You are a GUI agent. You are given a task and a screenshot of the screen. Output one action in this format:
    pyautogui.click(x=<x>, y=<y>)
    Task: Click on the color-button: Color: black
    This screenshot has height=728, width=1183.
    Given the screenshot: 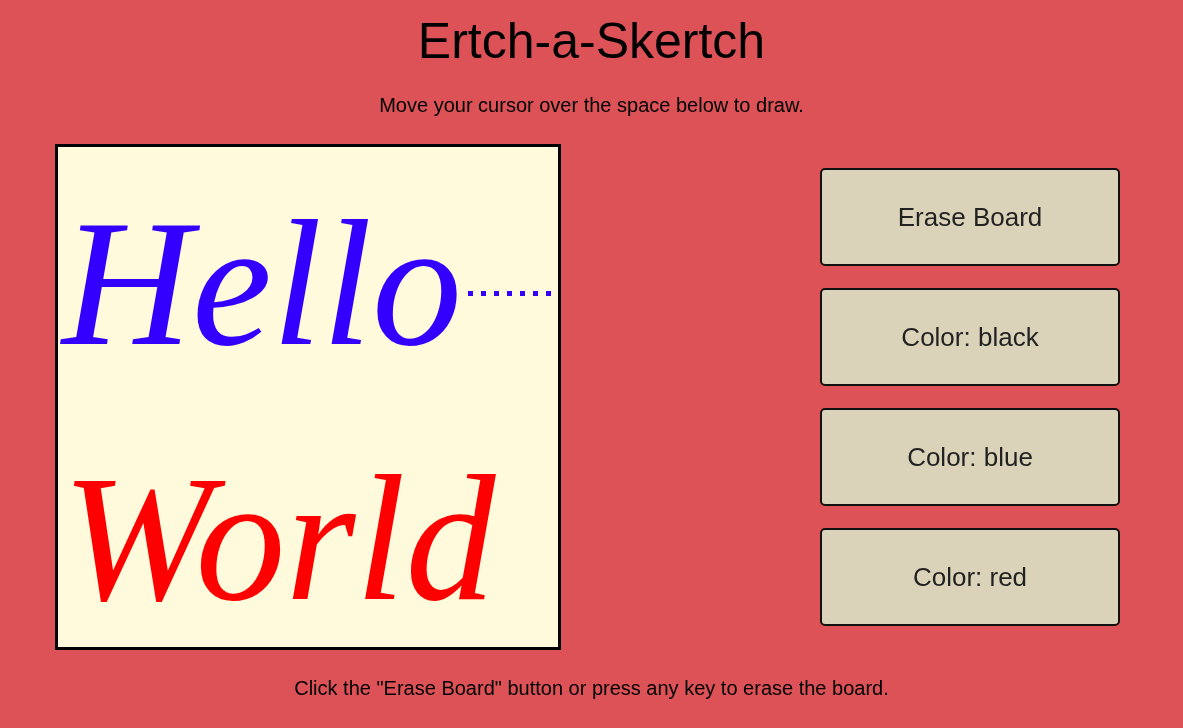 What is the action you would take?
    pyautogui.click(x=970, y=337)
    